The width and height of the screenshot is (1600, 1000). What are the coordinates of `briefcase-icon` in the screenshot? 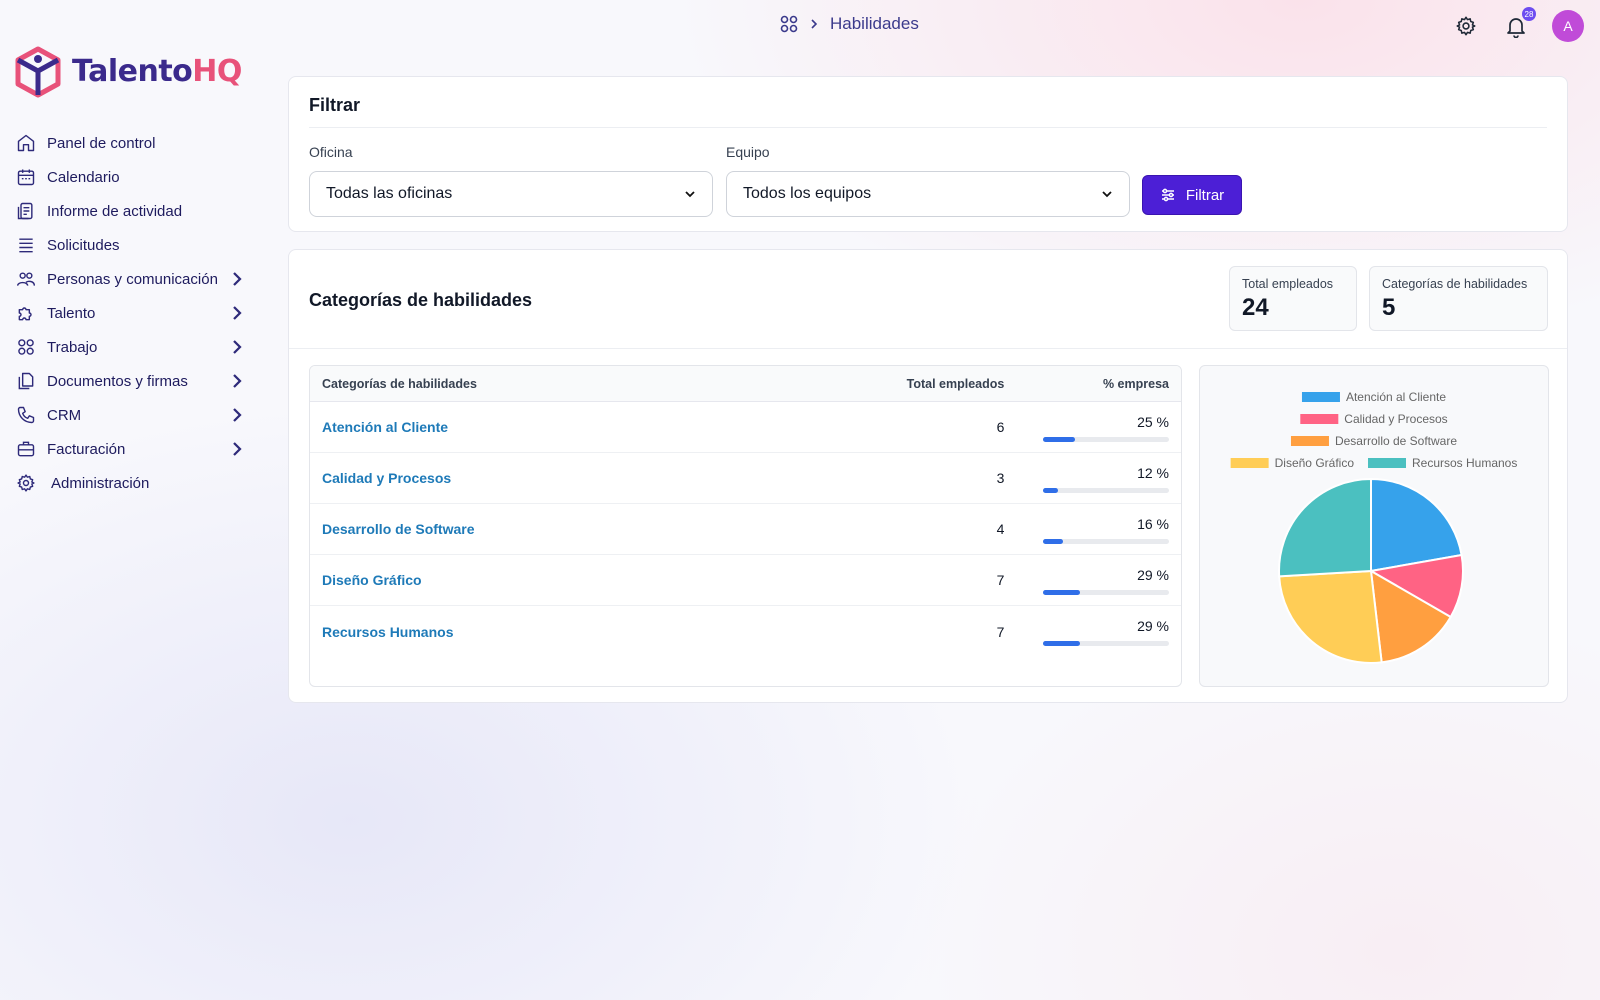 It's located at (26, 449).